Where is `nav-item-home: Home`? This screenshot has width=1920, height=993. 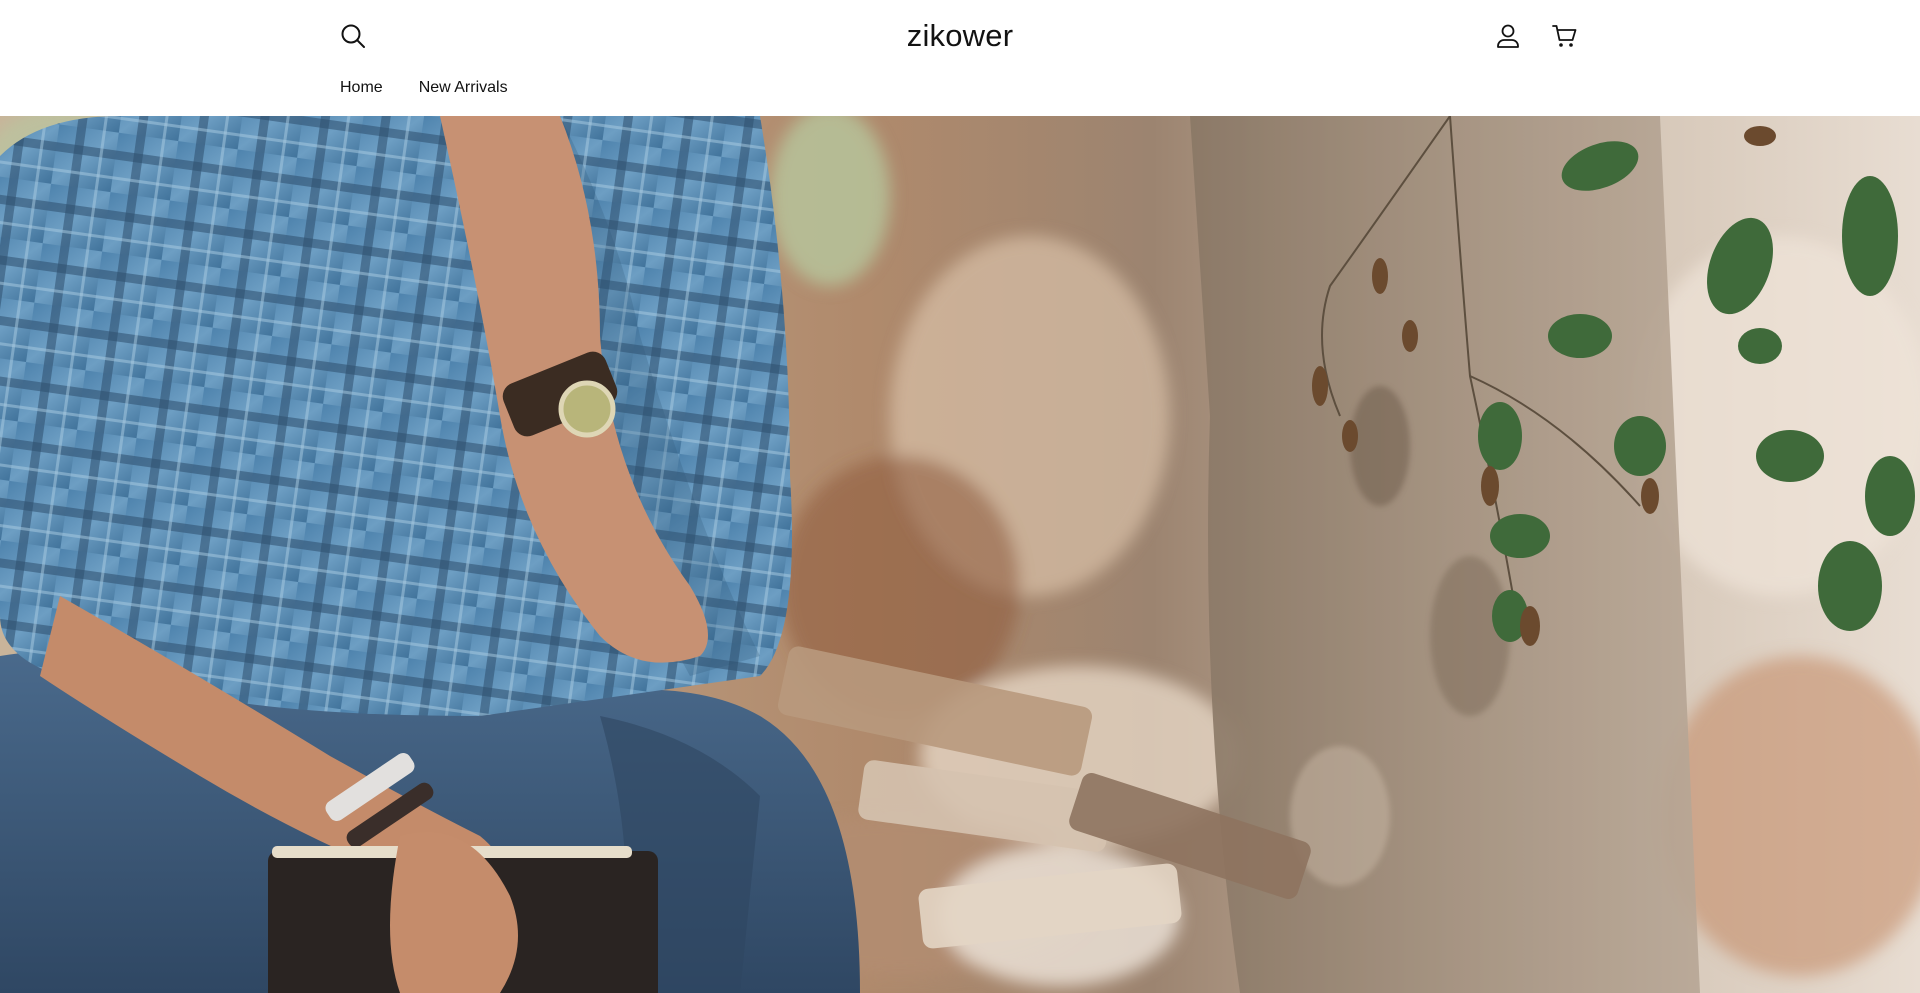
nav-item-home: Home is located at coordinates (361, 88).